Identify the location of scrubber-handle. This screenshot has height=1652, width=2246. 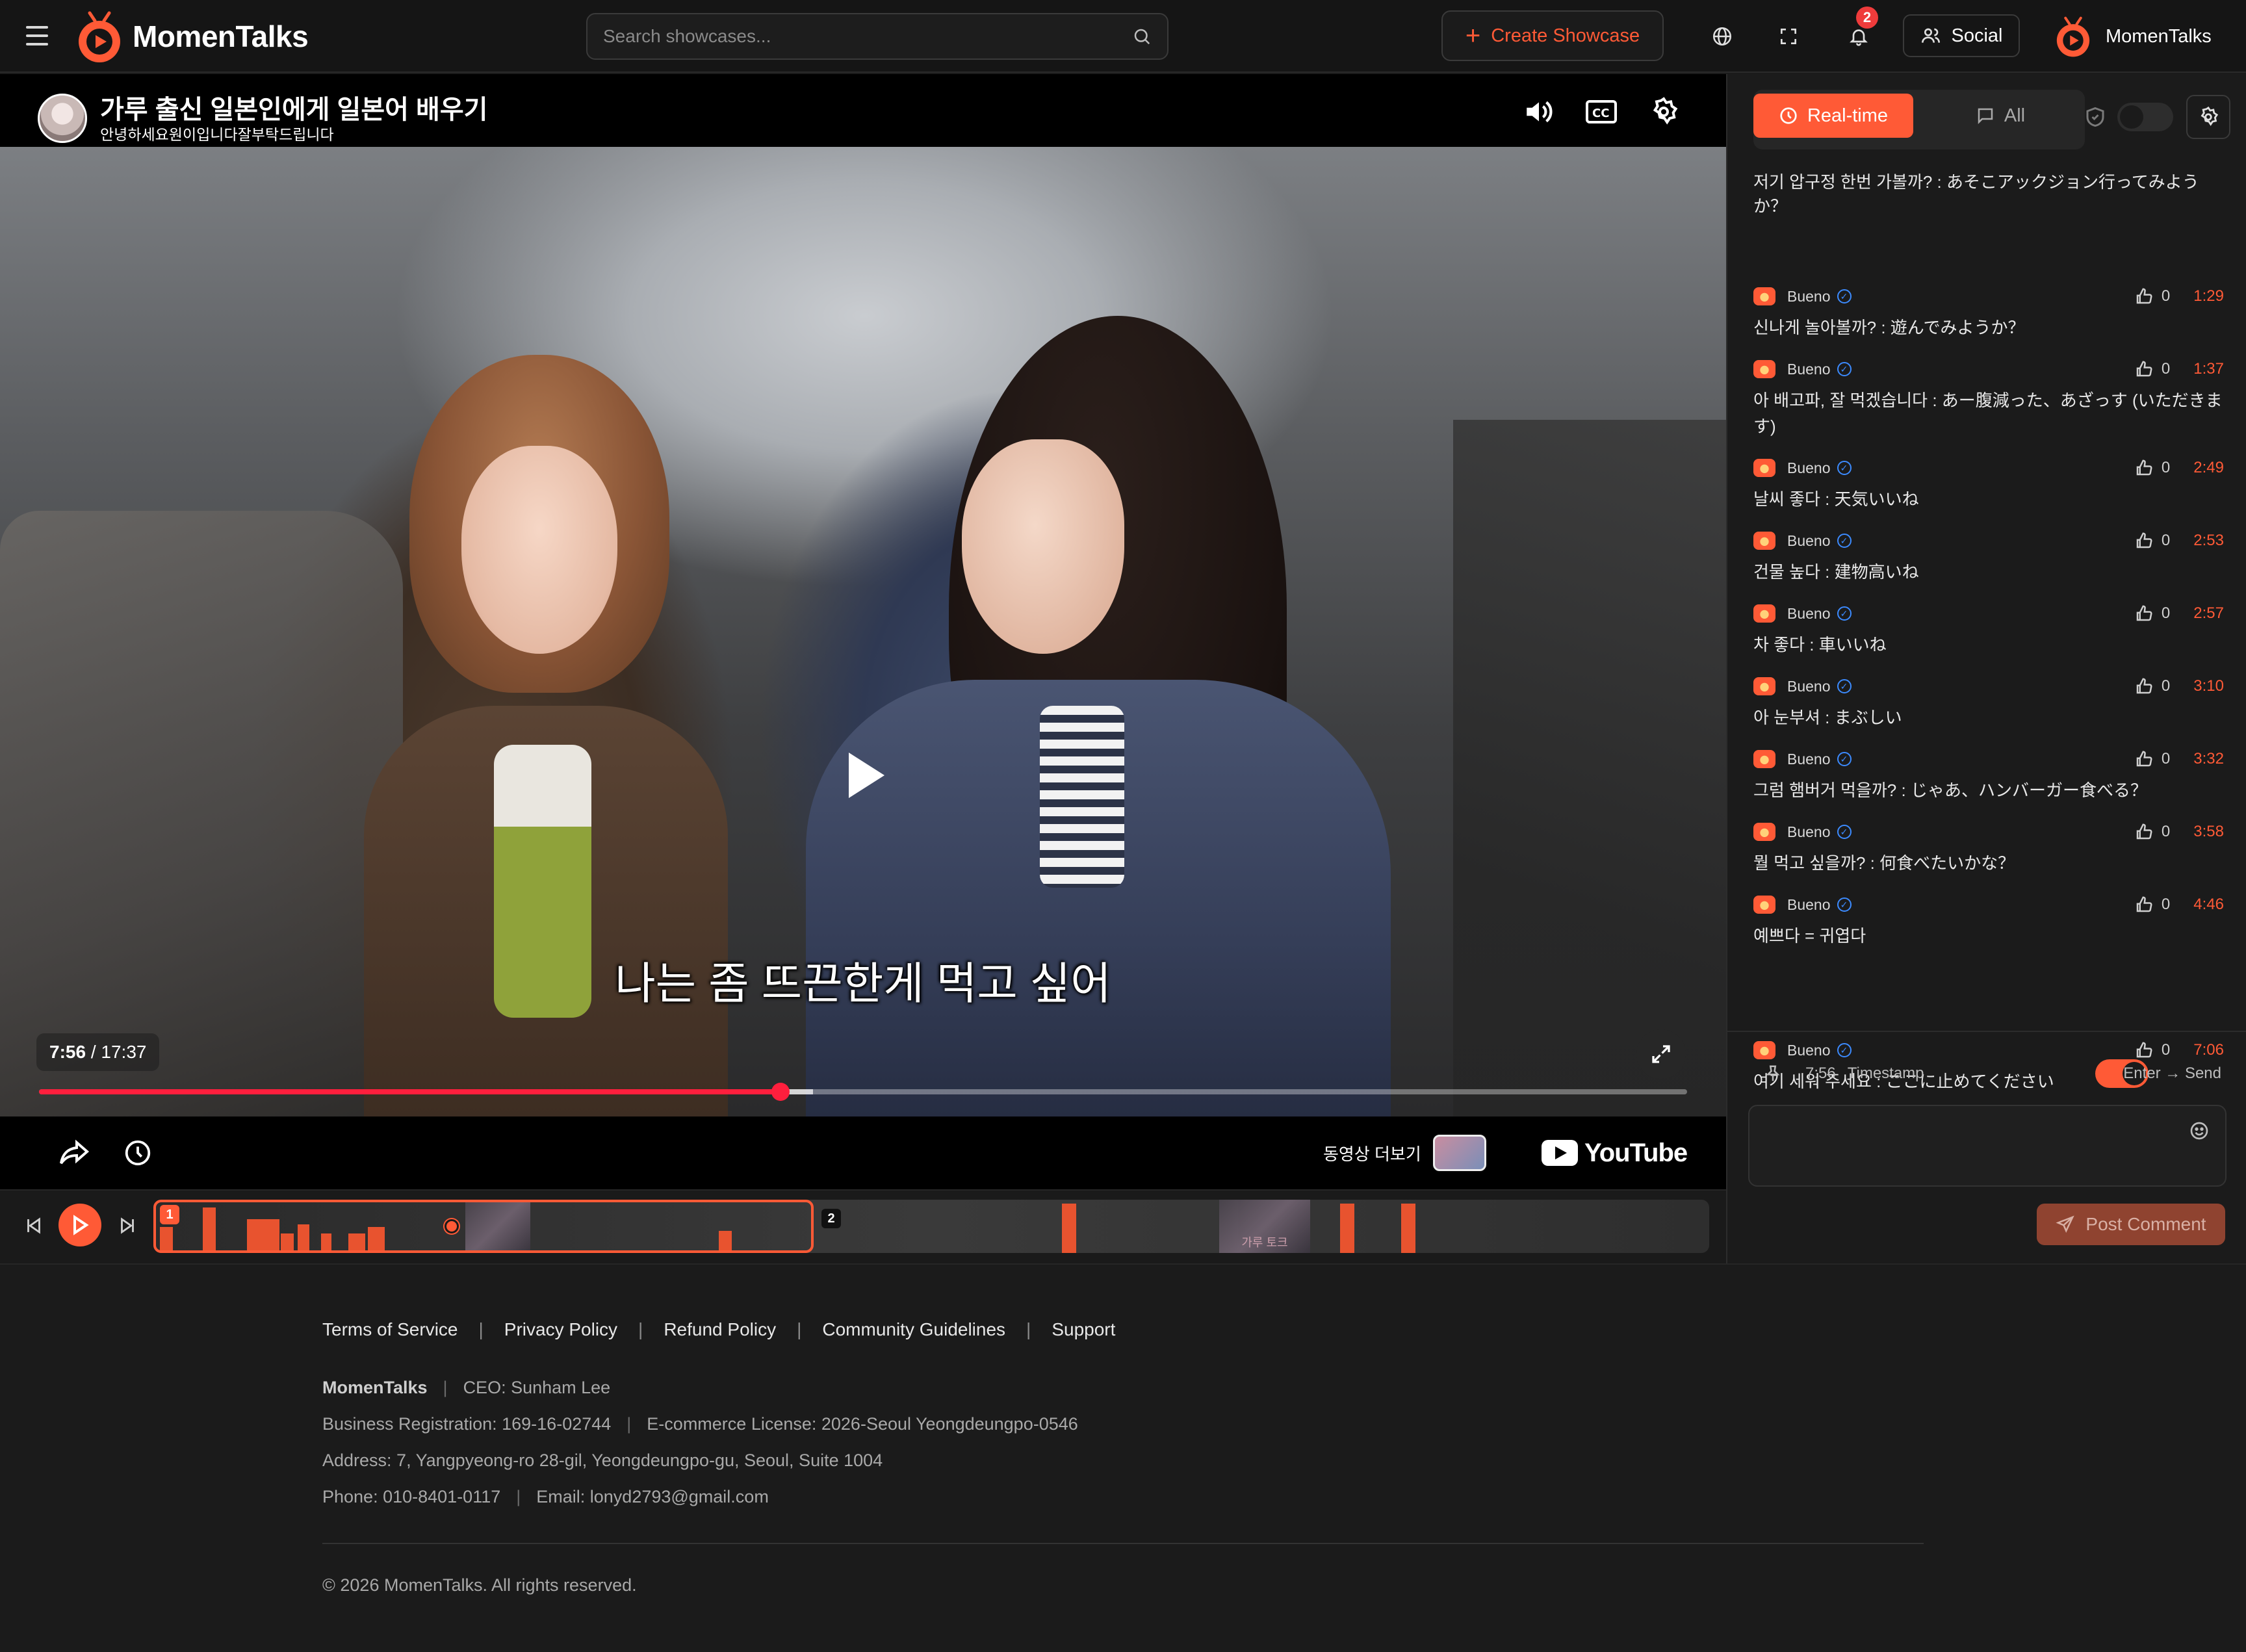
(780, 1092).